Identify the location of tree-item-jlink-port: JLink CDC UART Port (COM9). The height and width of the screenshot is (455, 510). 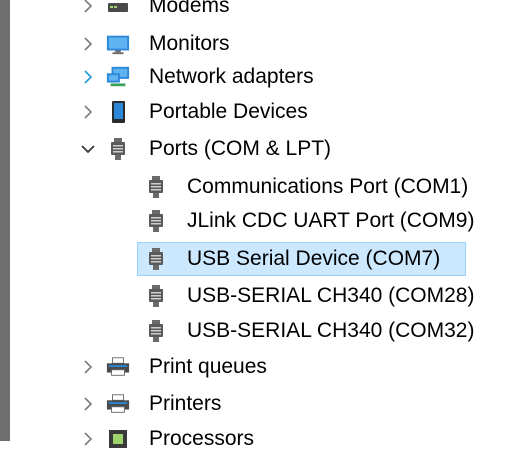
(255, 221).